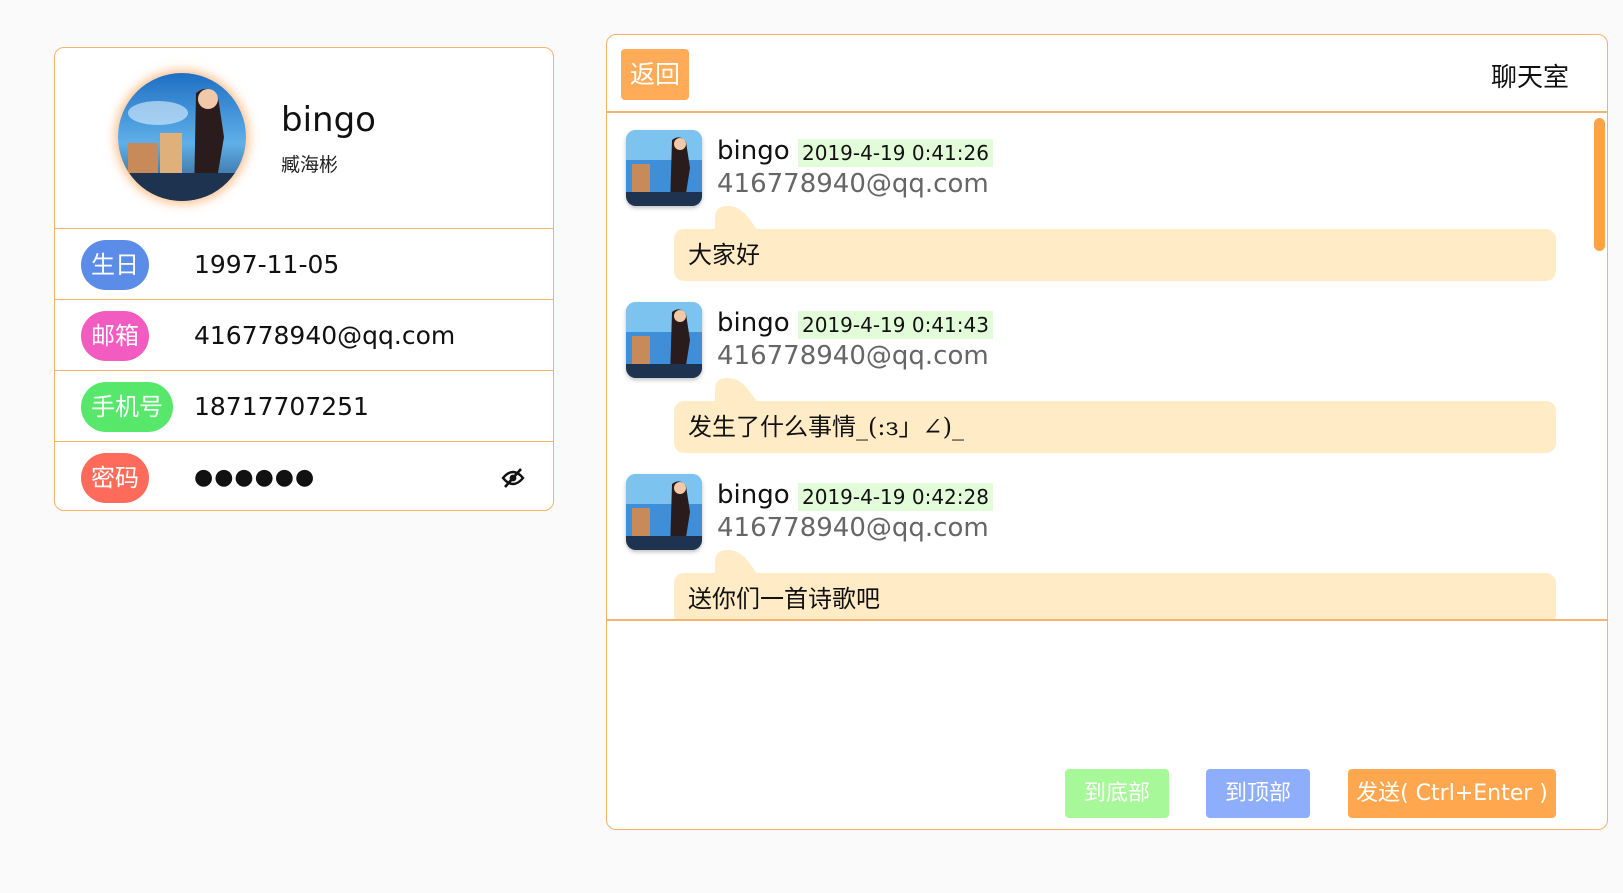 The image size is (1623, 893). Describe the element at coordinates (1107, 74) in the screenshot. I see `chat-header: 返回 聊天室` at that location.